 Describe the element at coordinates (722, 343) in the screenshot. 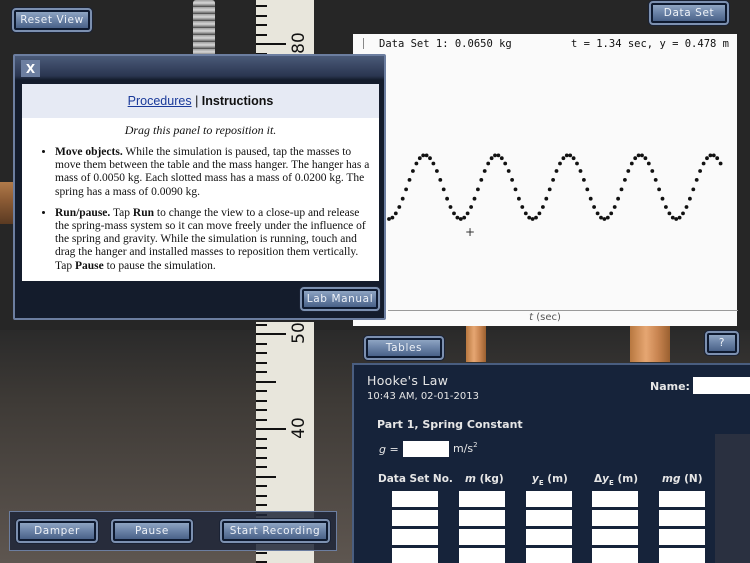

I see `help-button: ?` at that location.